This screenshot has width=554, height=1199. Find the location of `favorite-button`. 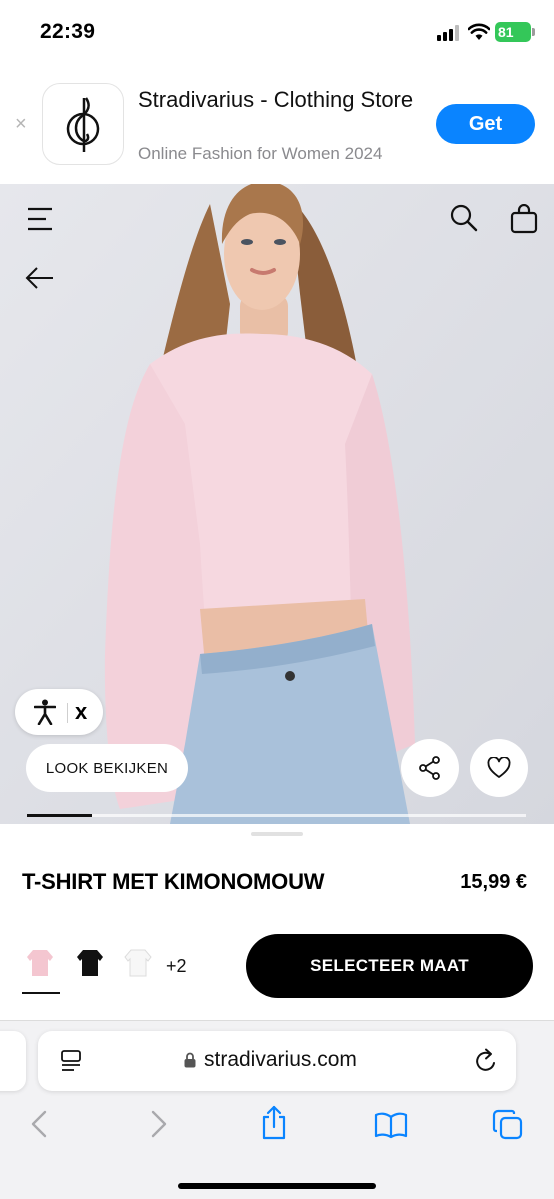

favorite-button is located at coordinates (499, 768).